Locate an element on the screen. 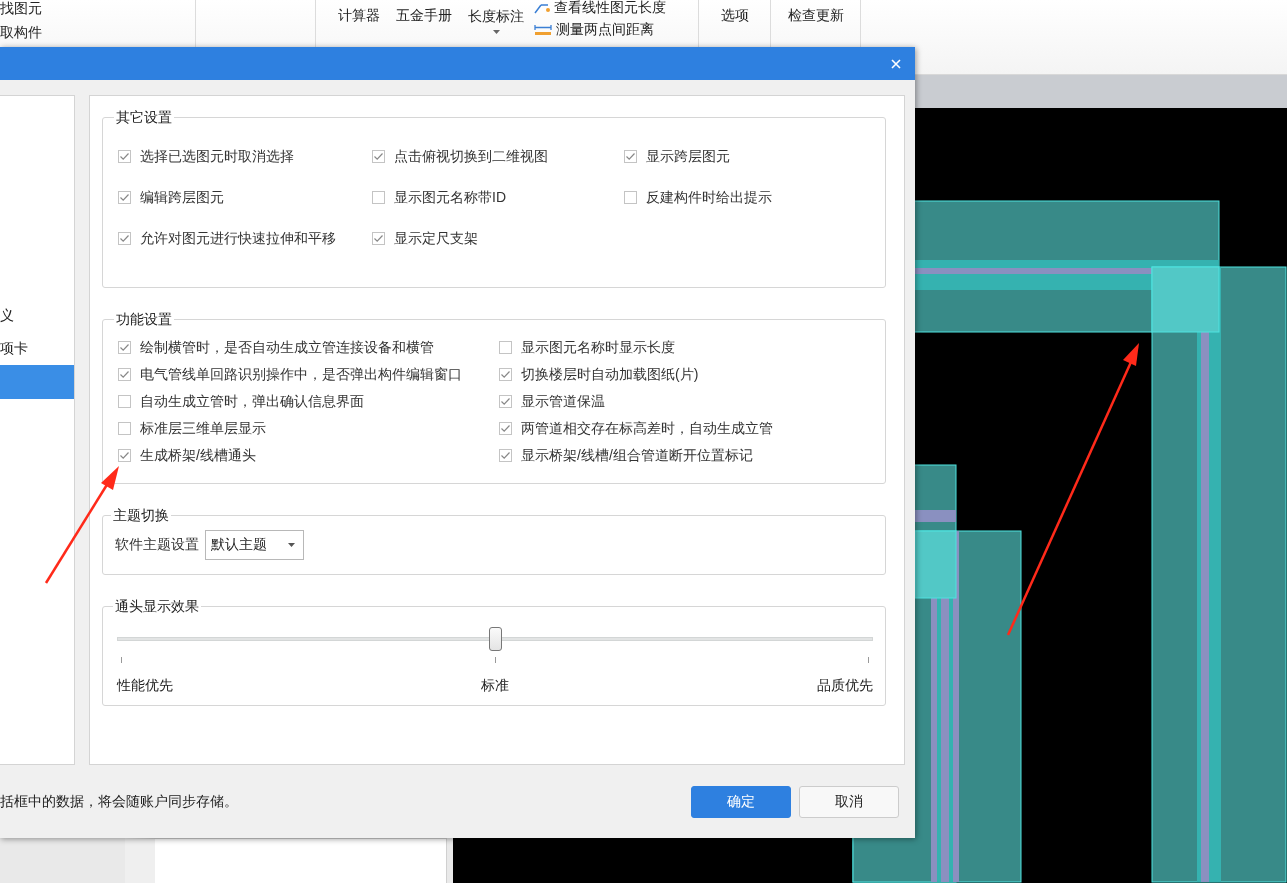 The width and height of the screenshot is (1287, 883). option-label: 两管道相交存在标高差时，自动生成立管 is located at coordinates (647, 428).